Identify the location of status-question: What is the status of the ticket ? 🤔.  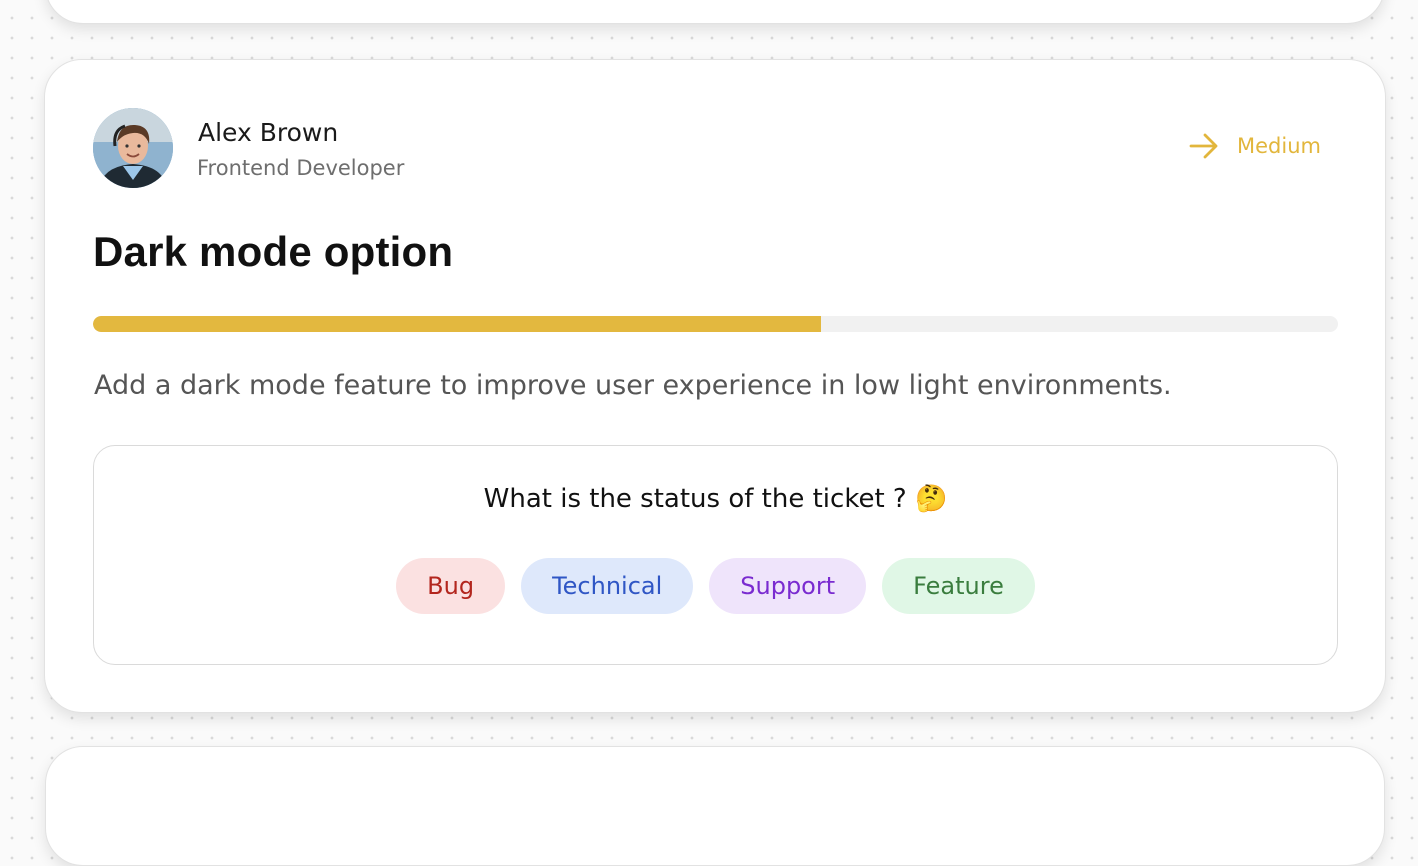
(715, 499).